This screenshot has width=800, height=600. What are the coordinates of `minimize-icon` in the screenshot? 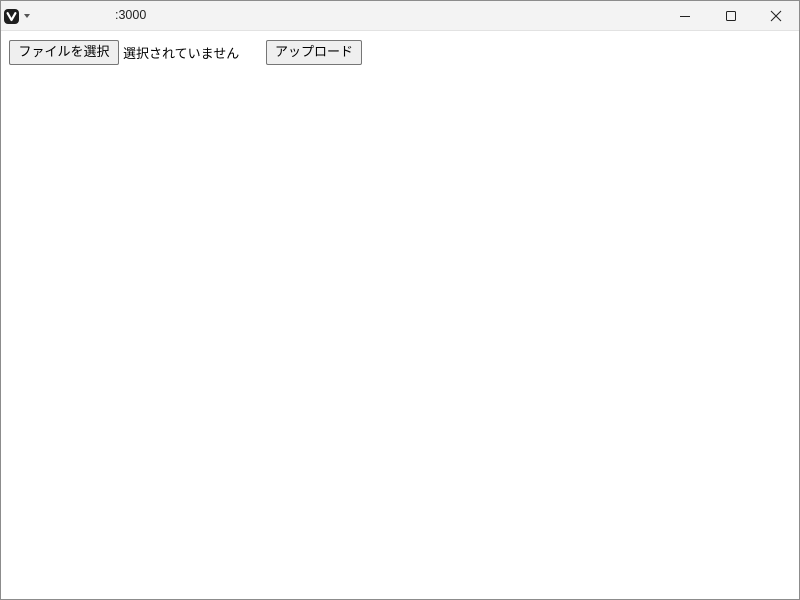 It's located at (685, 16).